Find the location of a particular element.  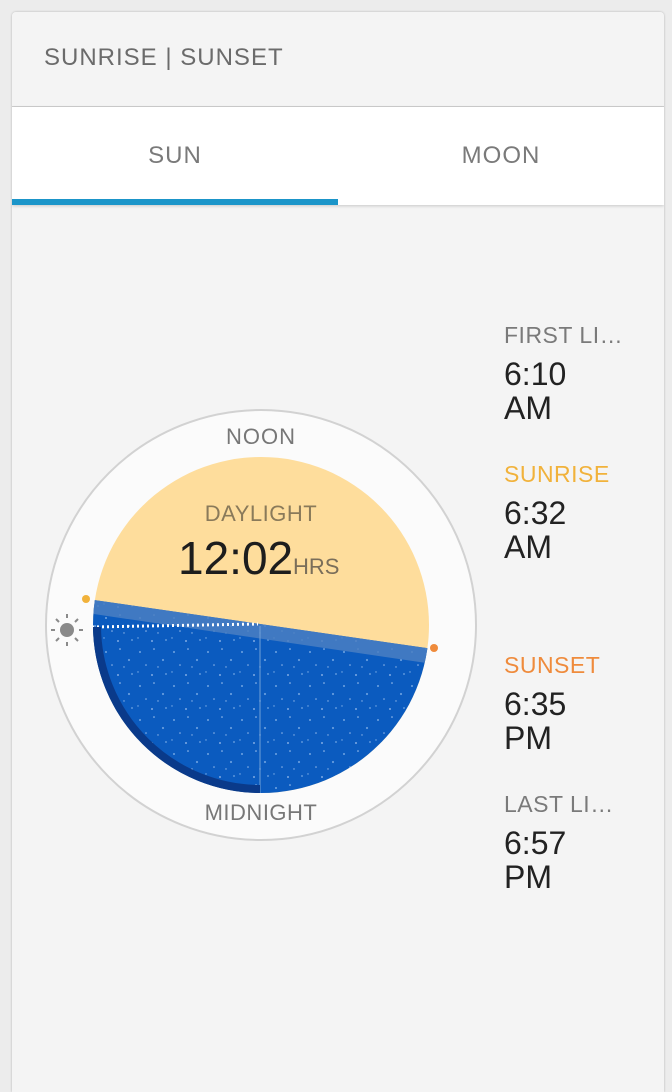

last-light-ampm: PM is located at coordinates (528, 877).